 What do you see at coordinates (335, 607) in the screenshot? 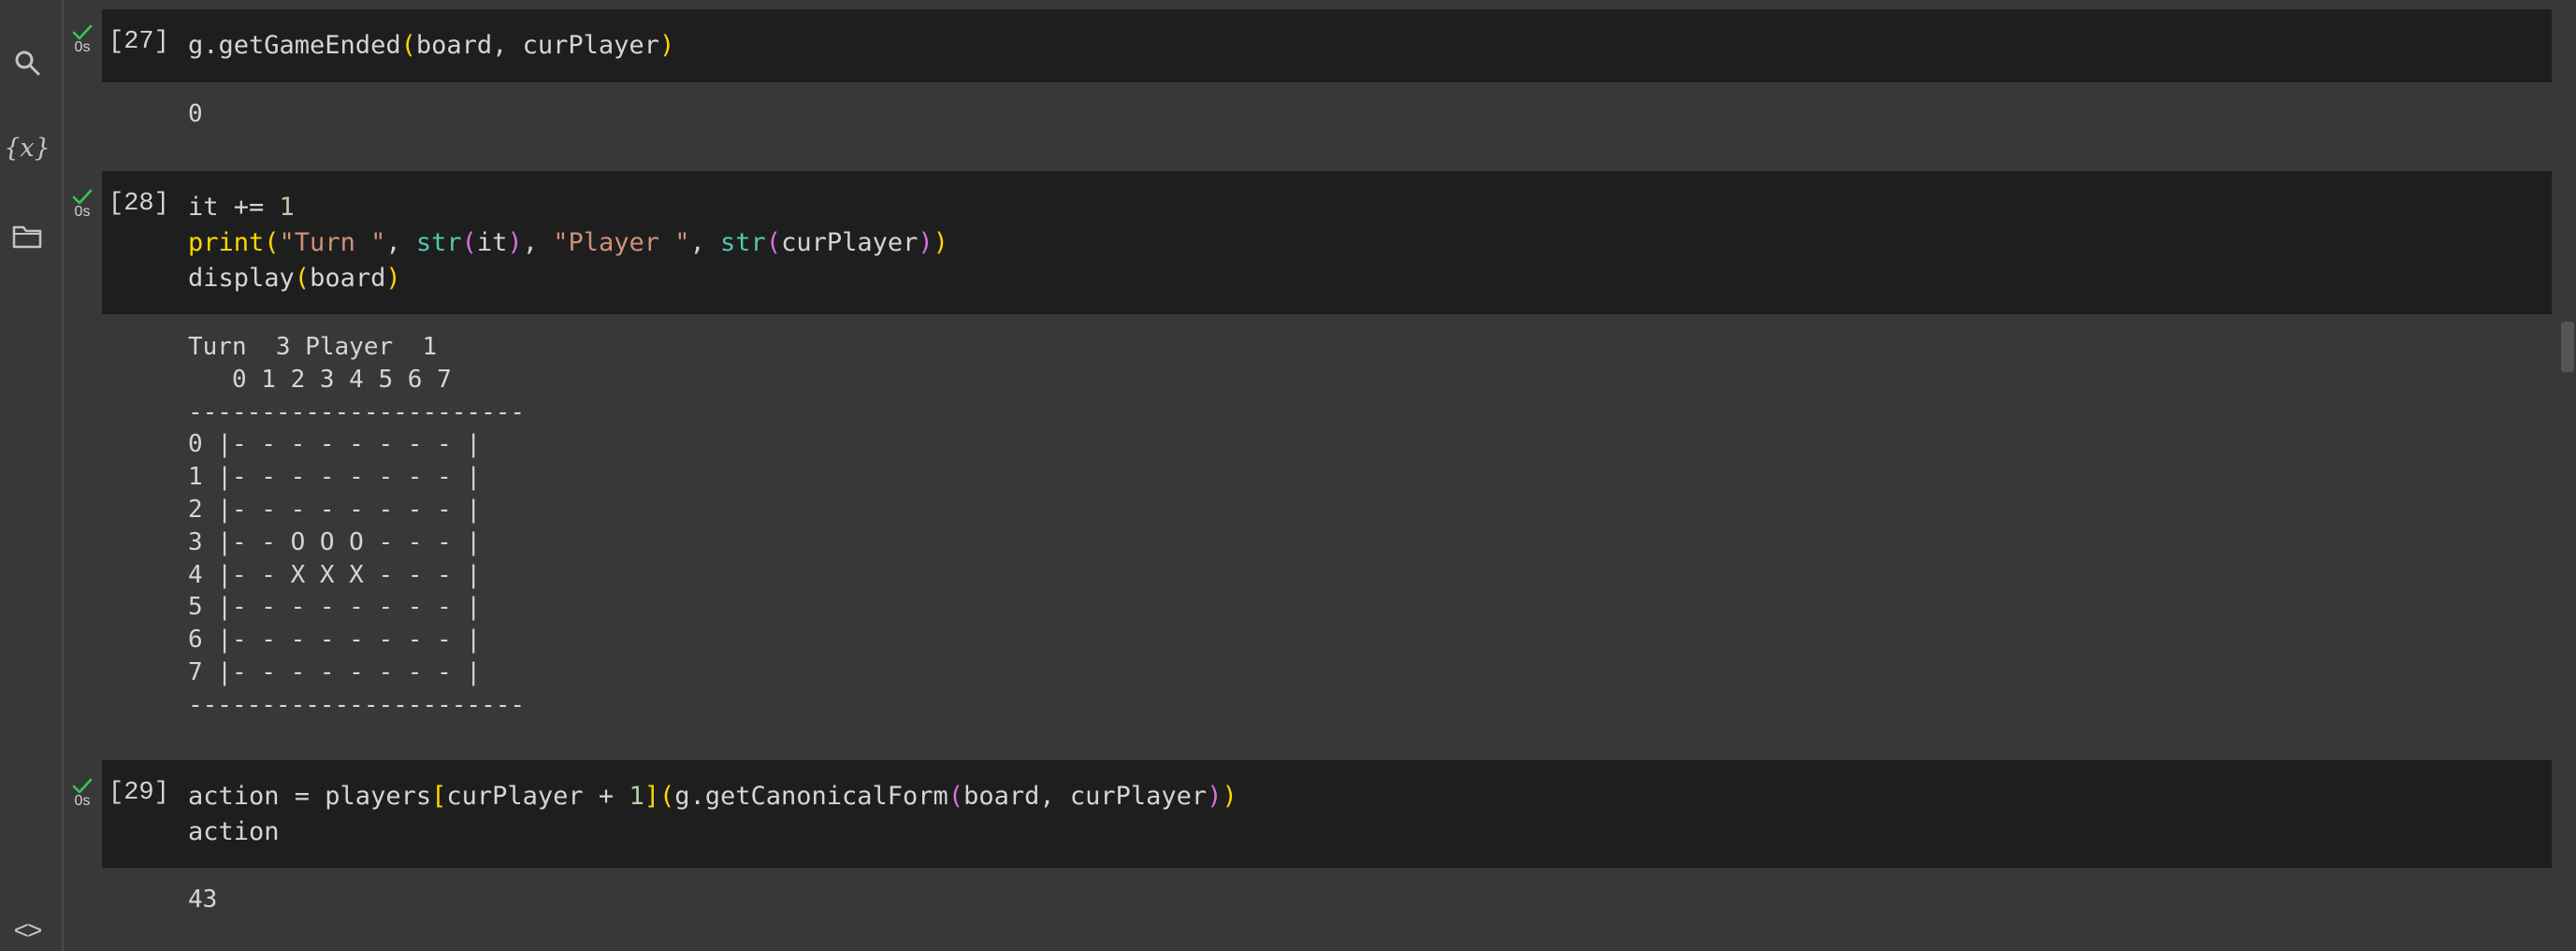
I see `output-line: 5 |- - - - - - - - |` at bounding box center [335, 607].